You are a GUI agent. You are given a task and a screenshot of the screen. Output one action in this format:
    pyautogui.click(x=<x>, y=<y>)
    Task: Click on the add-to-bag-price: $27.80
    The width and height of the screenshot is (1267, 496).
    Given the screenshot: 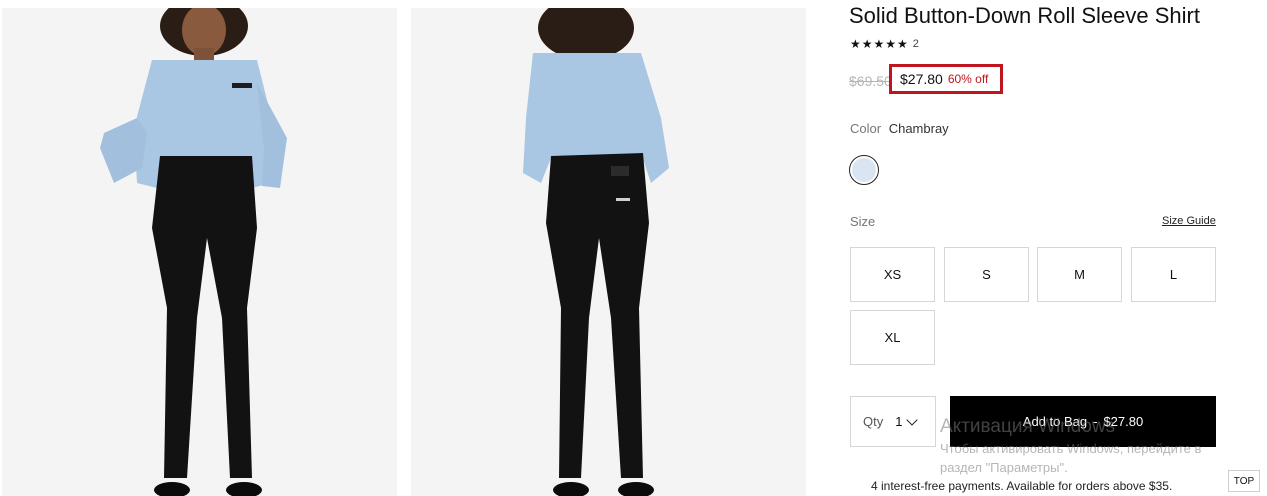 What is the action you would take?
    pyautogui.click(x=1123, y=421)
    